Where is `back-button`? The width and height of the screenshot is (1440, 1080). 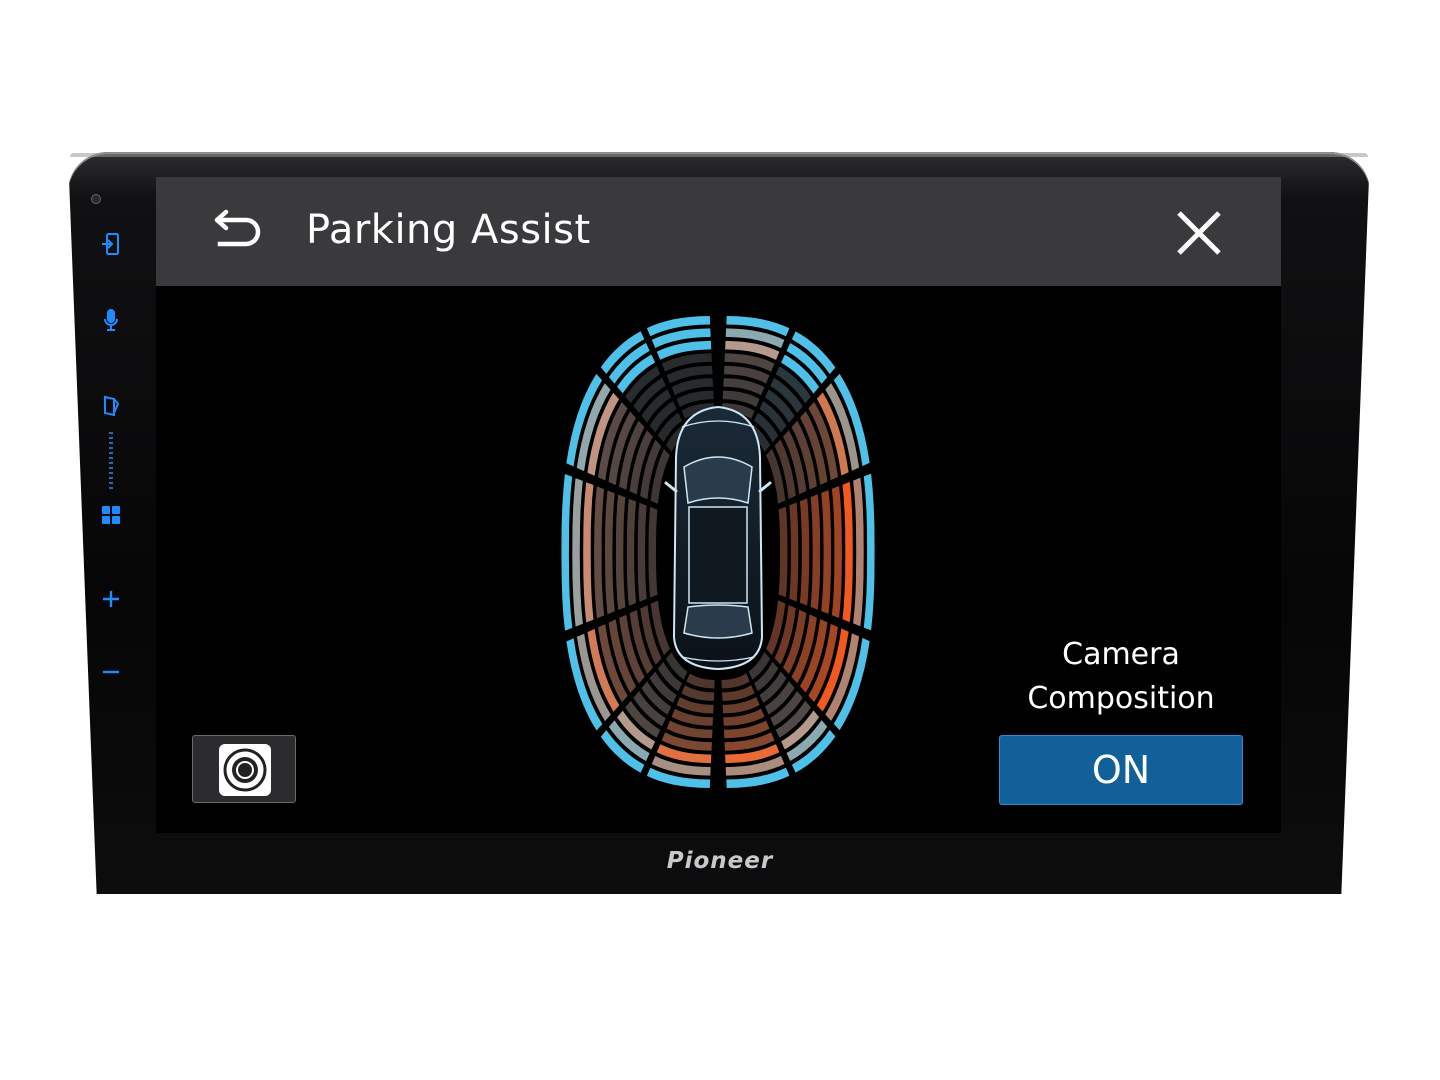
back-button is located at coordinates (238, 232).